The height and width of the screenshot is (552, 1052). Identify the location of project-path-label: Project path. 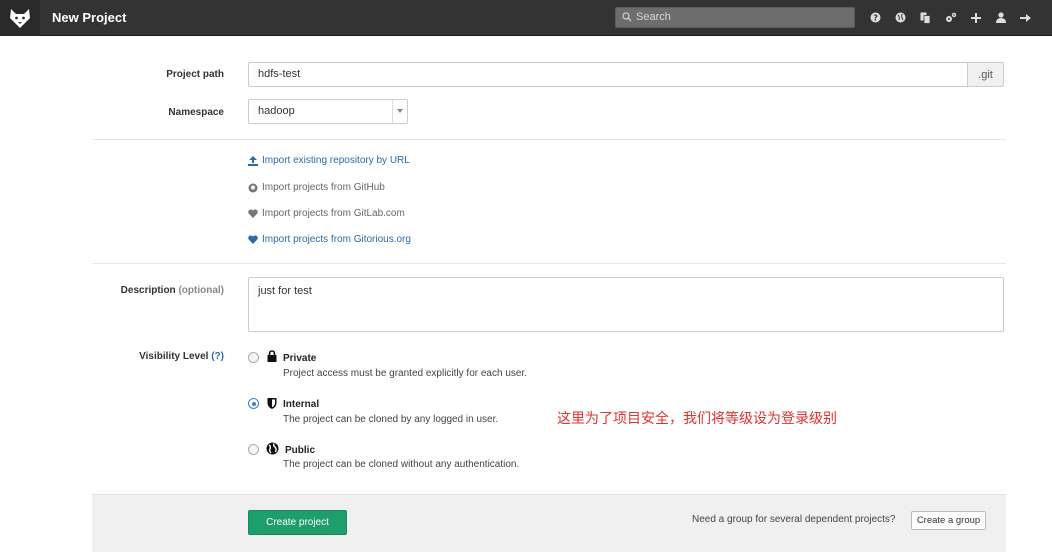
(195, 74).